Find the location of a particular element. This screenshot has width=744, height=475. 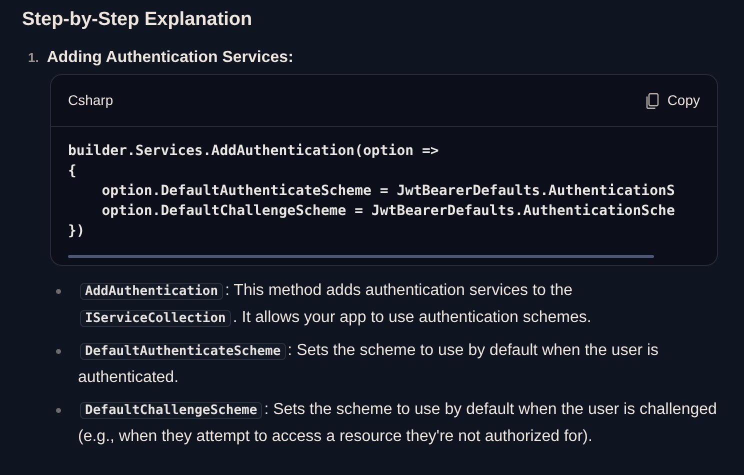

list-number: 1. is located at coordinates (33, 58).